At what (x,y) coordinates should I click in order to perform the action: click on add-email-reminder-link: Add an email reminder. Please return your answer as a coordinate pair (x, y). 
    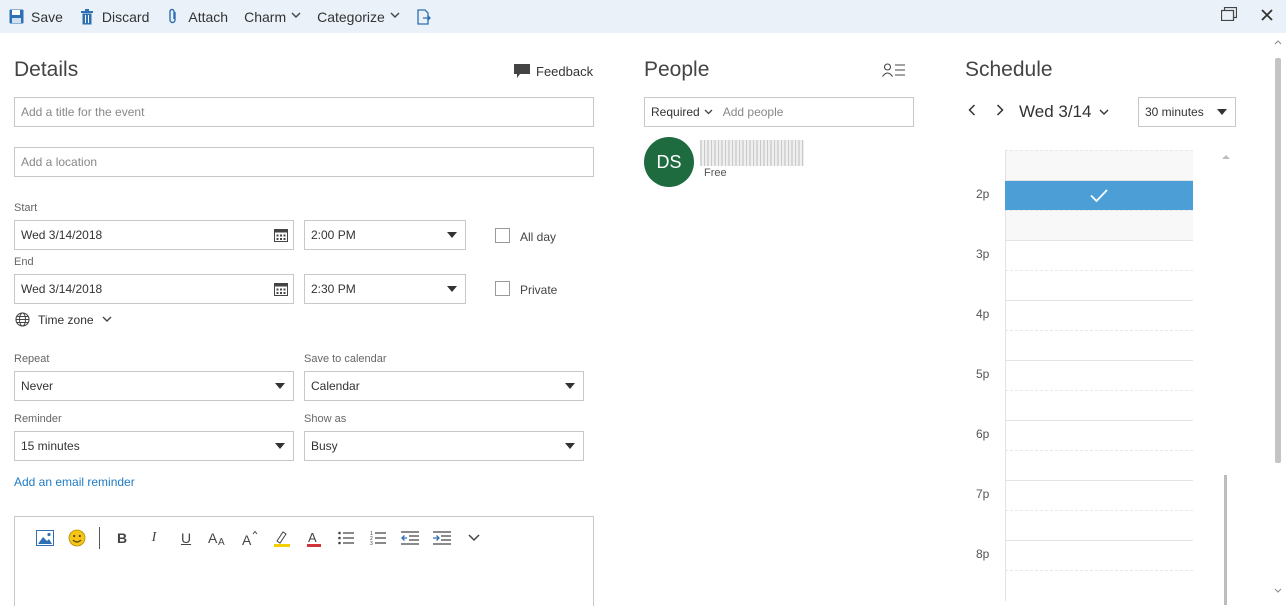
    Looking at the image, I should click on (74, 482).